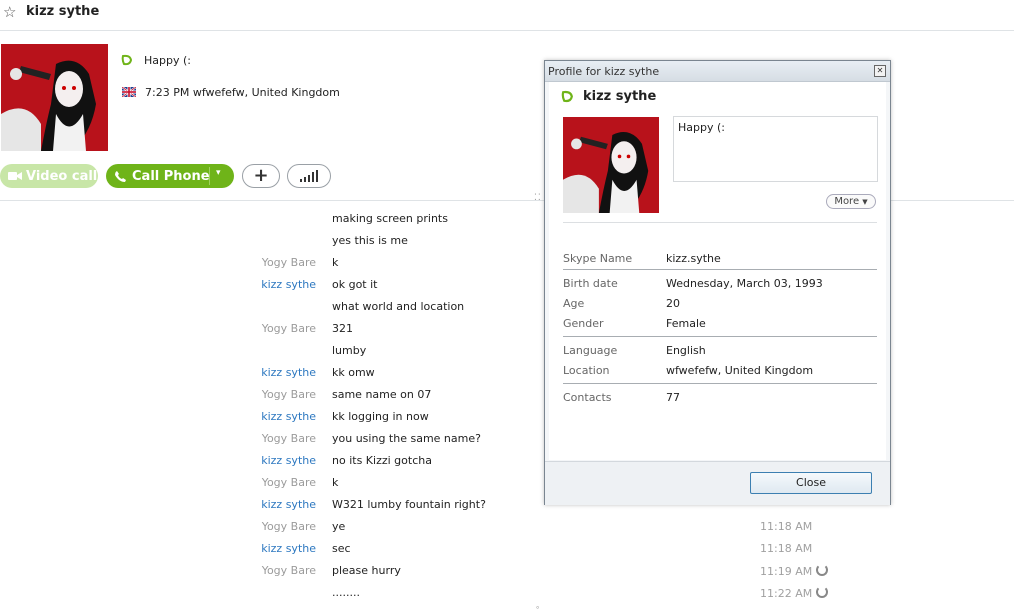 This screenshot has height=612, width=1014. I want to click on message-timestamp: 11:19 AM, so click(786, 571).